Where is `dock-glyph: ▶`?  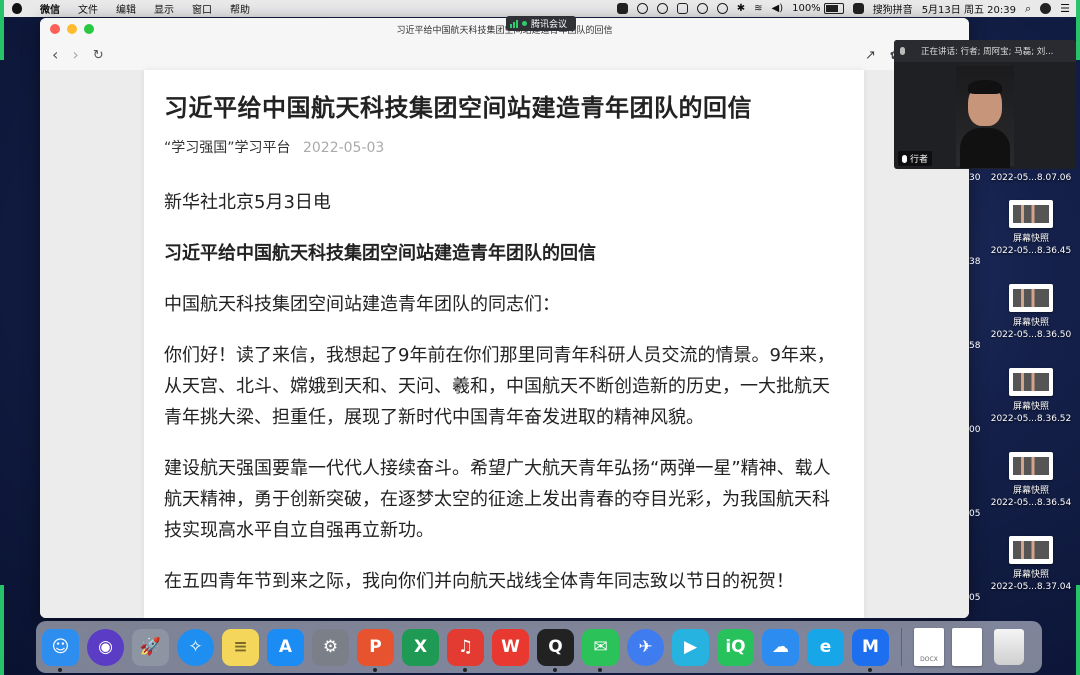
dock-glyph: ▶ is located at coordinates (690, 647).